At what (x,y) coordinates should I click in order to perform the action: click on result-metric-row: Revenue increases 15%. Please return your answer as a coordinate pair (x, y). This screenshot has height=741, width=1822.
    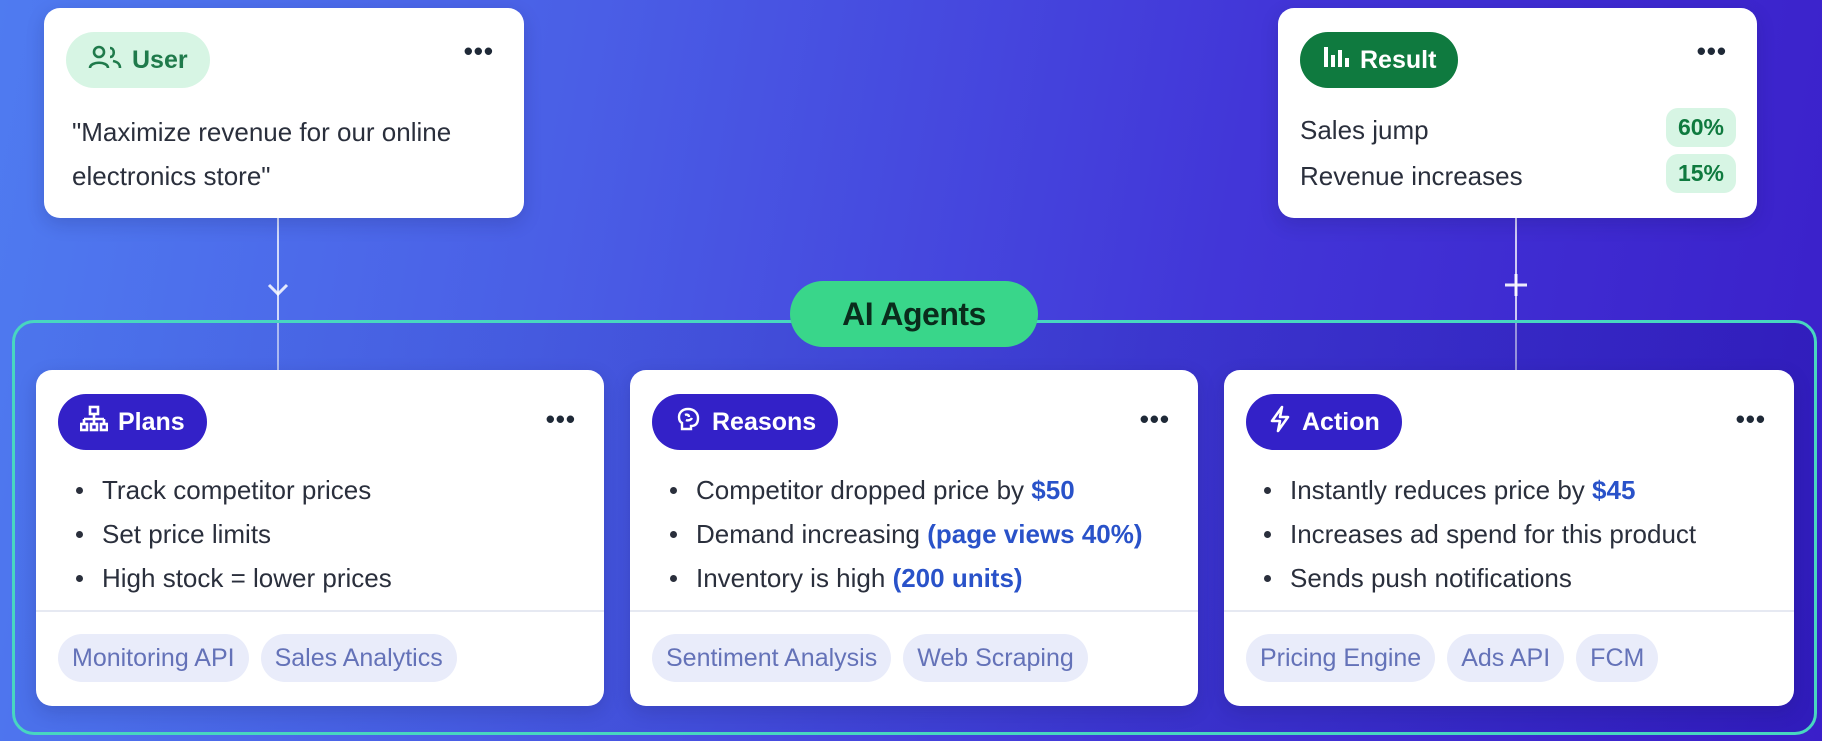
    Looking at the image, I should click on (1518, 175).